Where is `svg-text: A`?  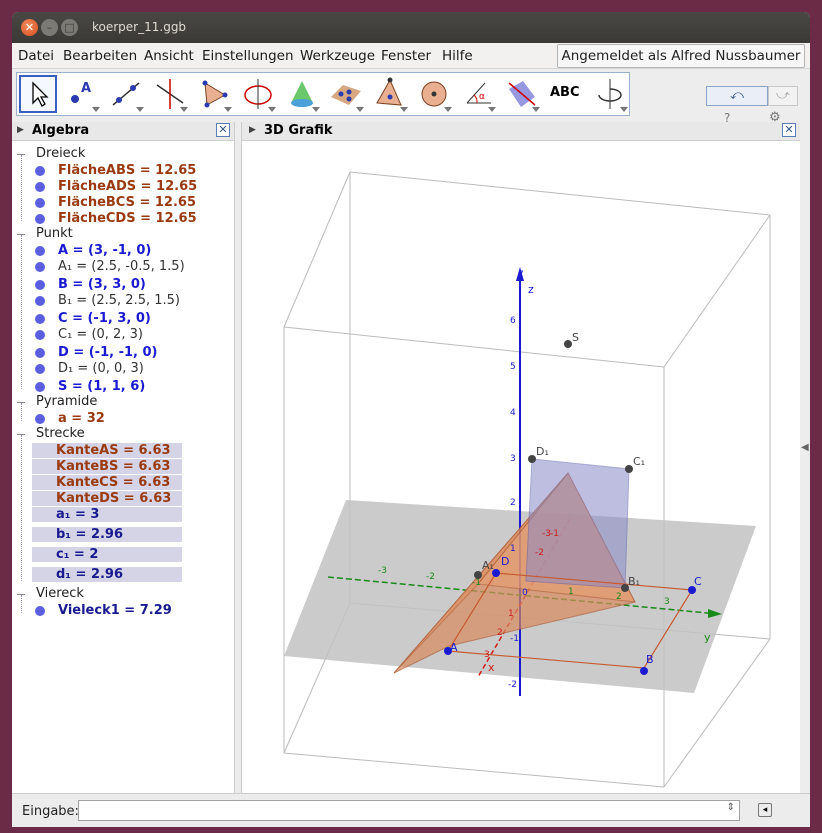 svg-text: A is located at coordinates (86, 88).